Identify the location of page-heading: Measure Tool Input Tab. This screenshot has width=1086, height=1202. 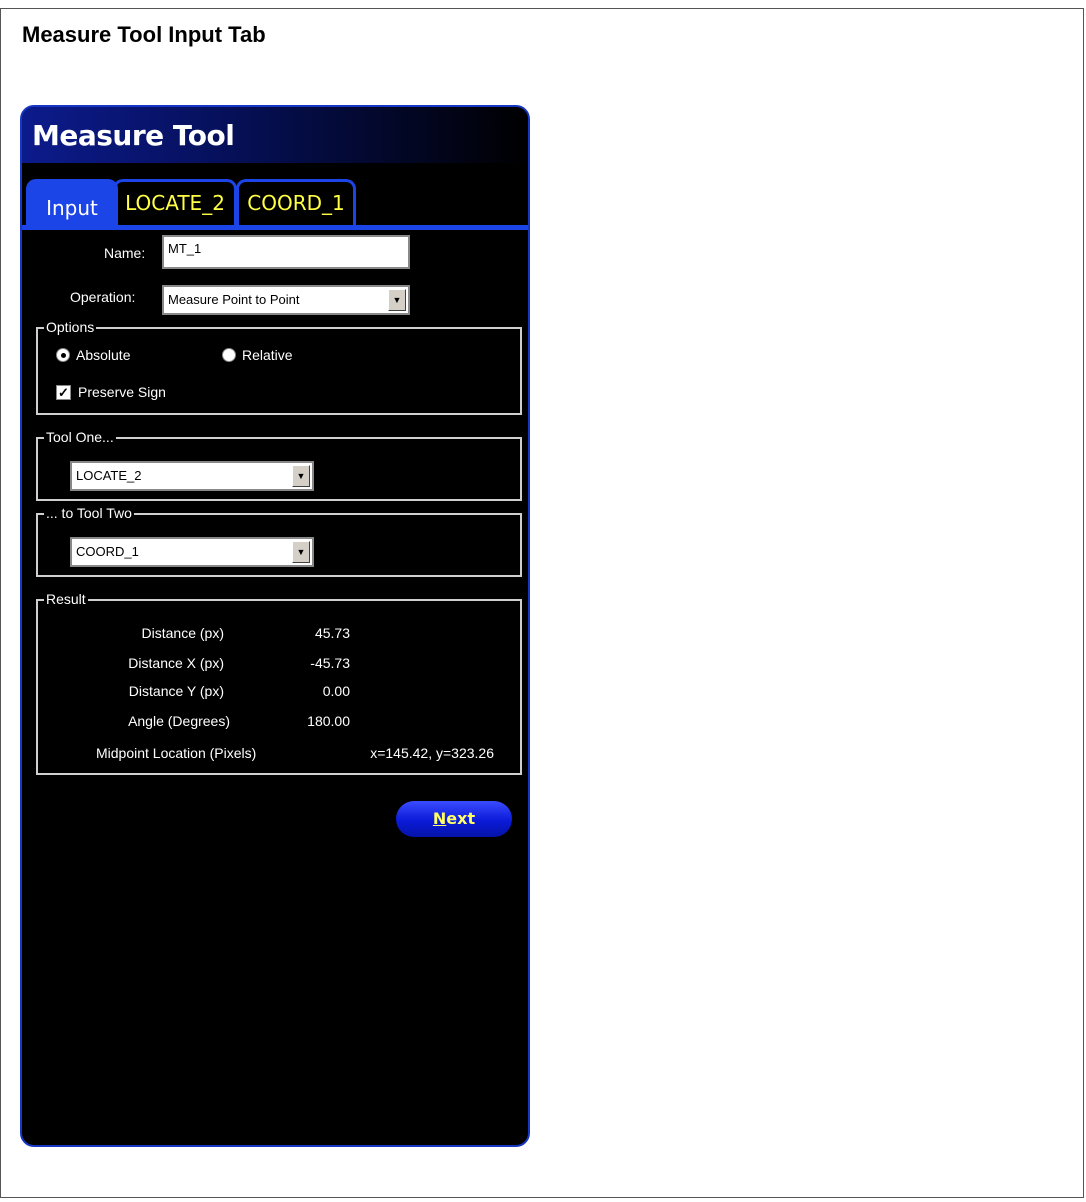
(144, 34).